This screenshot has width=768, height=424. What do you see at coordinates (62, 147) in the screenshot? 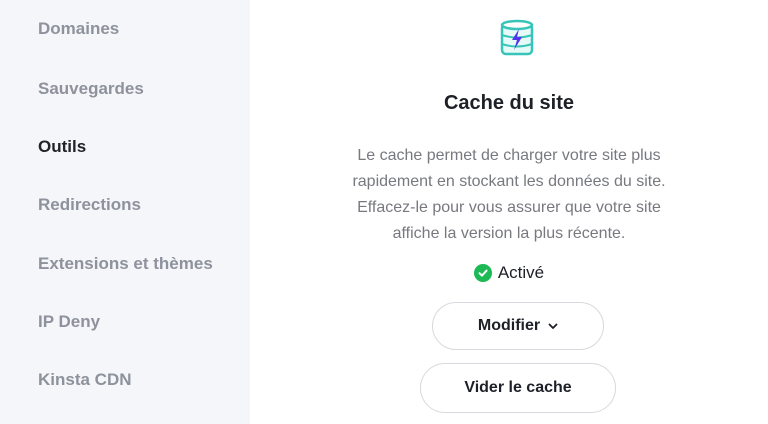
I see `sidebar-item-outils: Outils` at bounding box center [62, 147].